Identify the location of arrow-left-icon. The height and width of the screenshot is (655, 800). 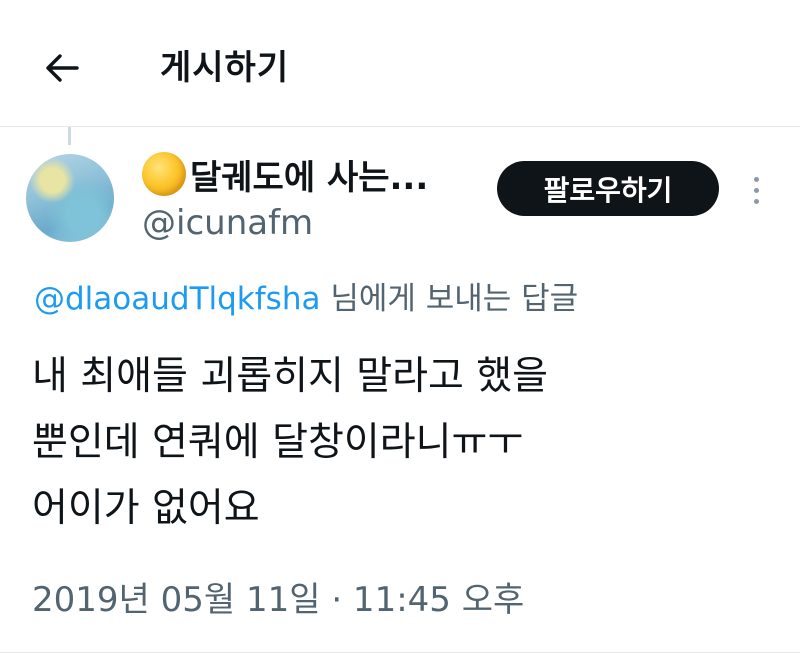
(62, 68).